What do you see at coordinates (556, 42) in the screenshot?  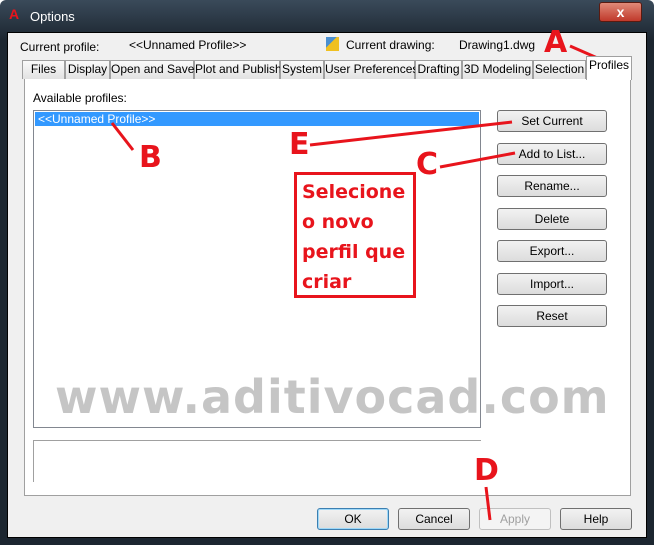 I see `annotation-a: A` at bounding box center [556, 42].